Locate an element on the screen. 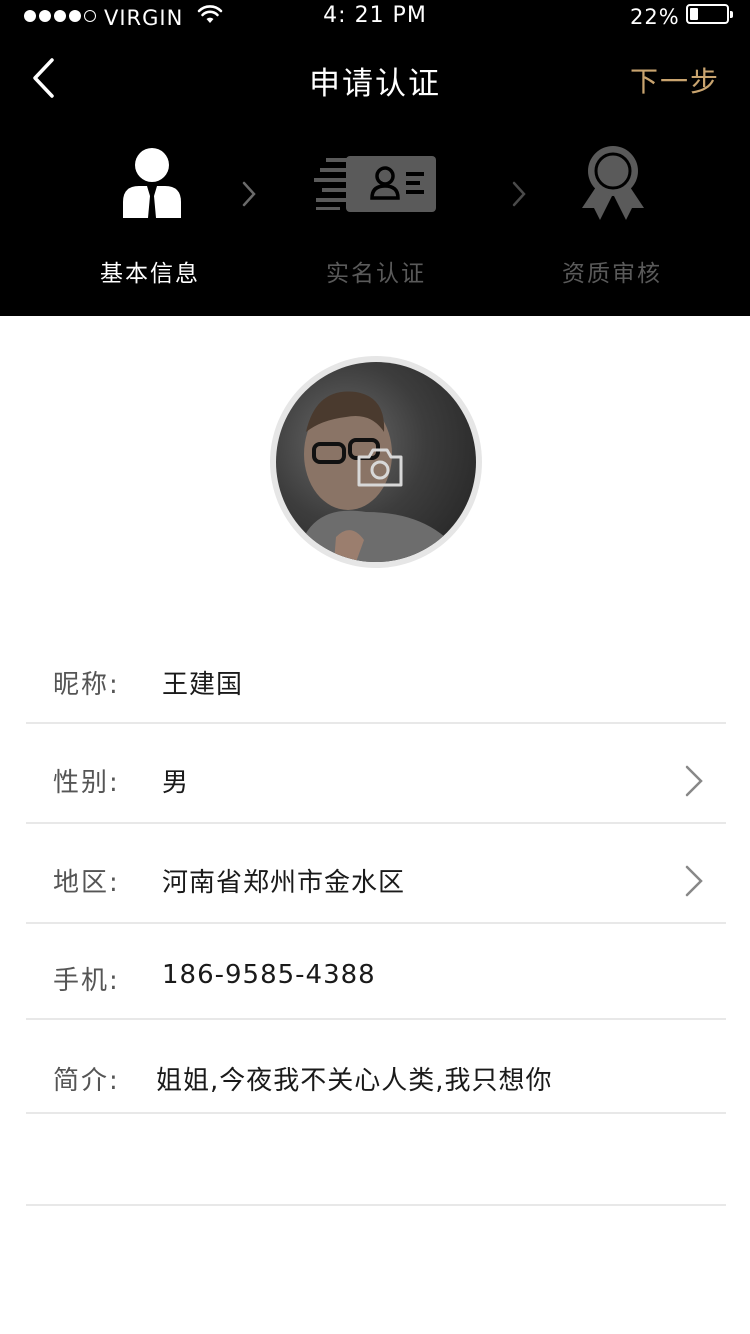  bio-row: 简介: 姐姐,今夜我不关心人类,我只想你 is located at coordinates (376, 1067).